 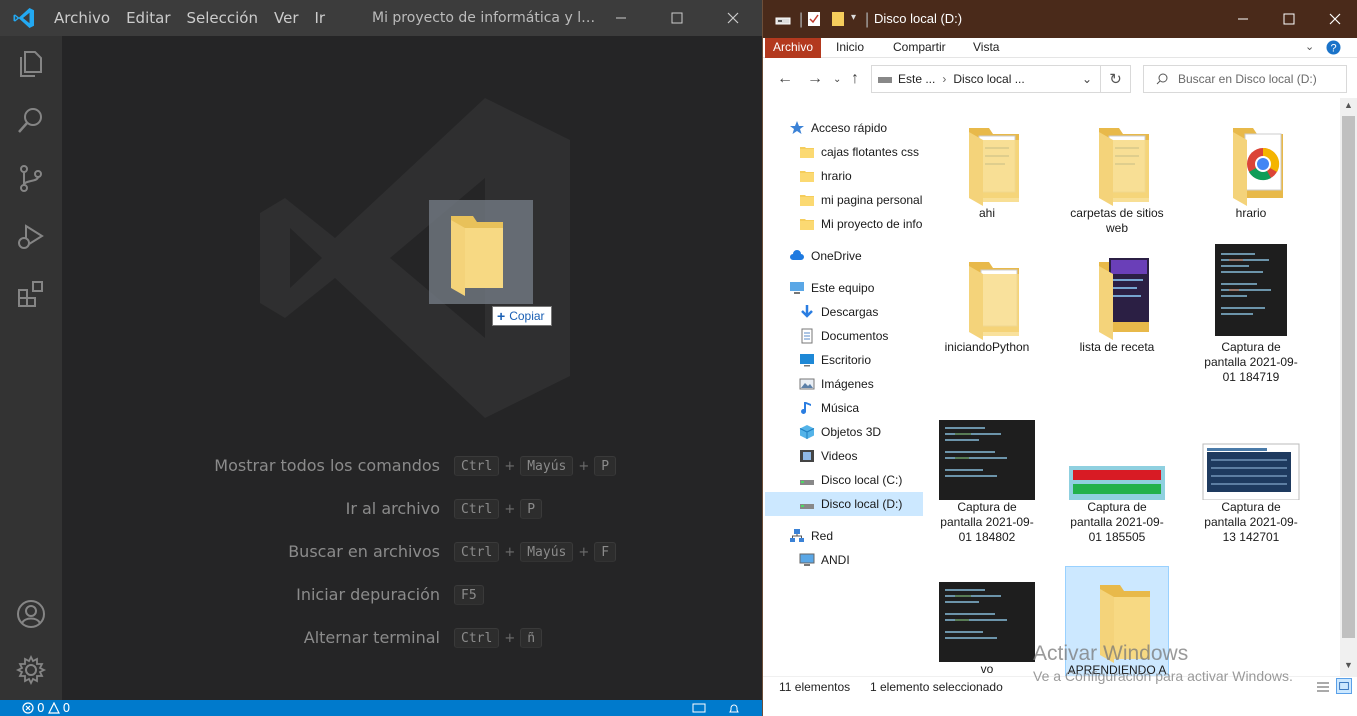 What do you see at coordinates (320, 18) in the screenshot?
I see `menu-ir: Ir` at bounding box center [320, 18].